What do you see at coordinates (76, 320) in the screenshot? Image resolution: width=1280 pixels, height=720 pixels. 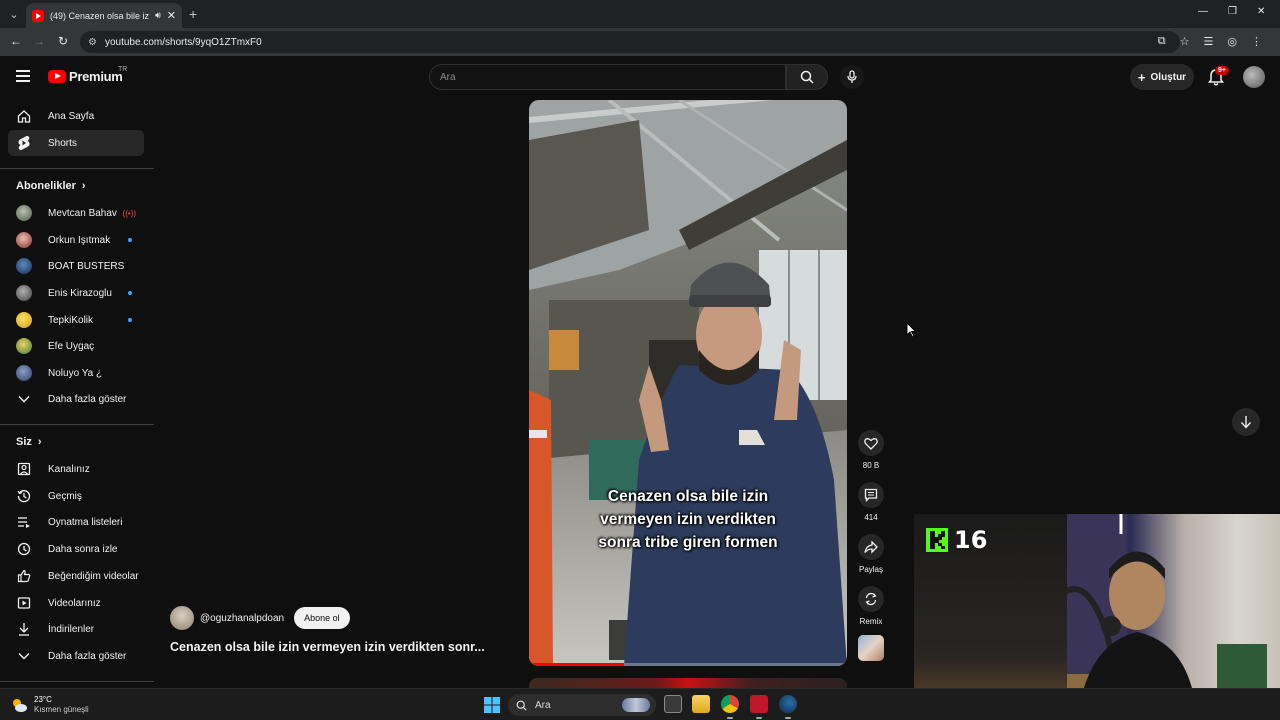 I see `subscription-item: TepkiKolik` at bounding box center [76, 320].